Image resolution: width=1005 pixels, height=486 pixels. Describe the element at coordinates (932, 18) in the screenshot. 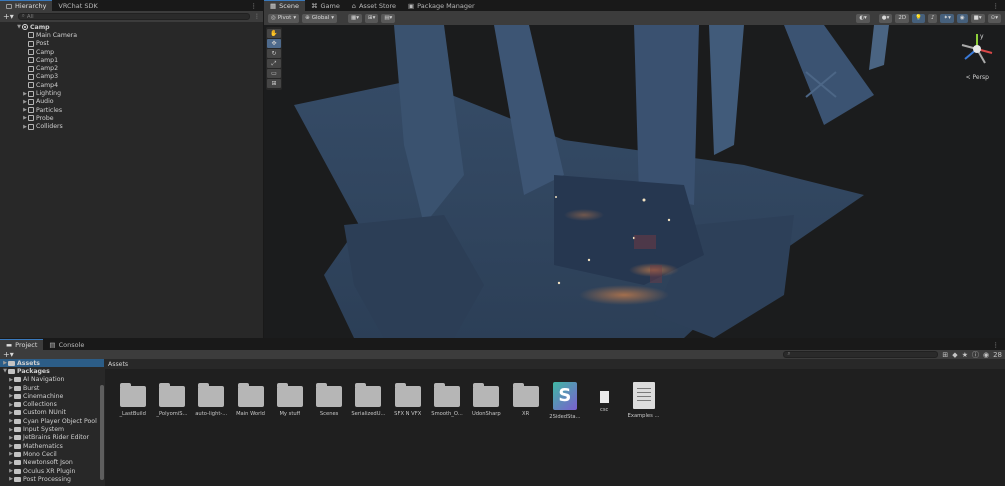

I see `audio-toggle-icon: ♪` at that location.